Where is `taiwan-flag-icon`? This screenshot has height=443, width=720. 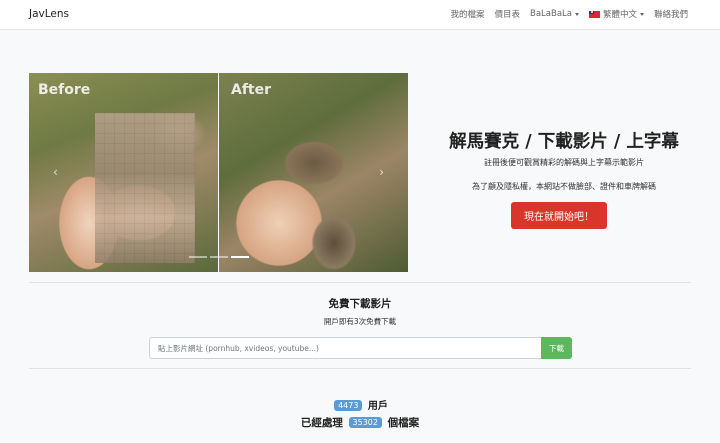 taiwan-flag-icon is located at coordinates (594, 14).